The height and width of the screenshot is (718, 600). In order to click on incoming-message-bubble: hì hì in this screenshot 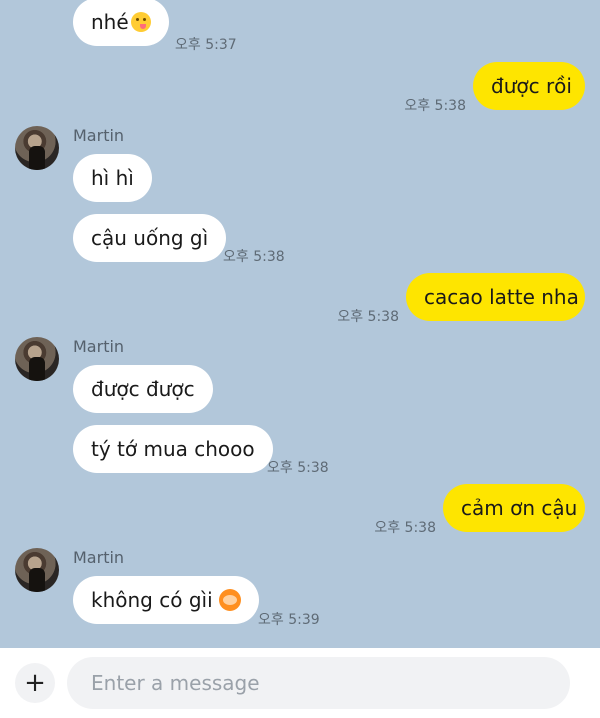, I will do `click(112, 178)`.